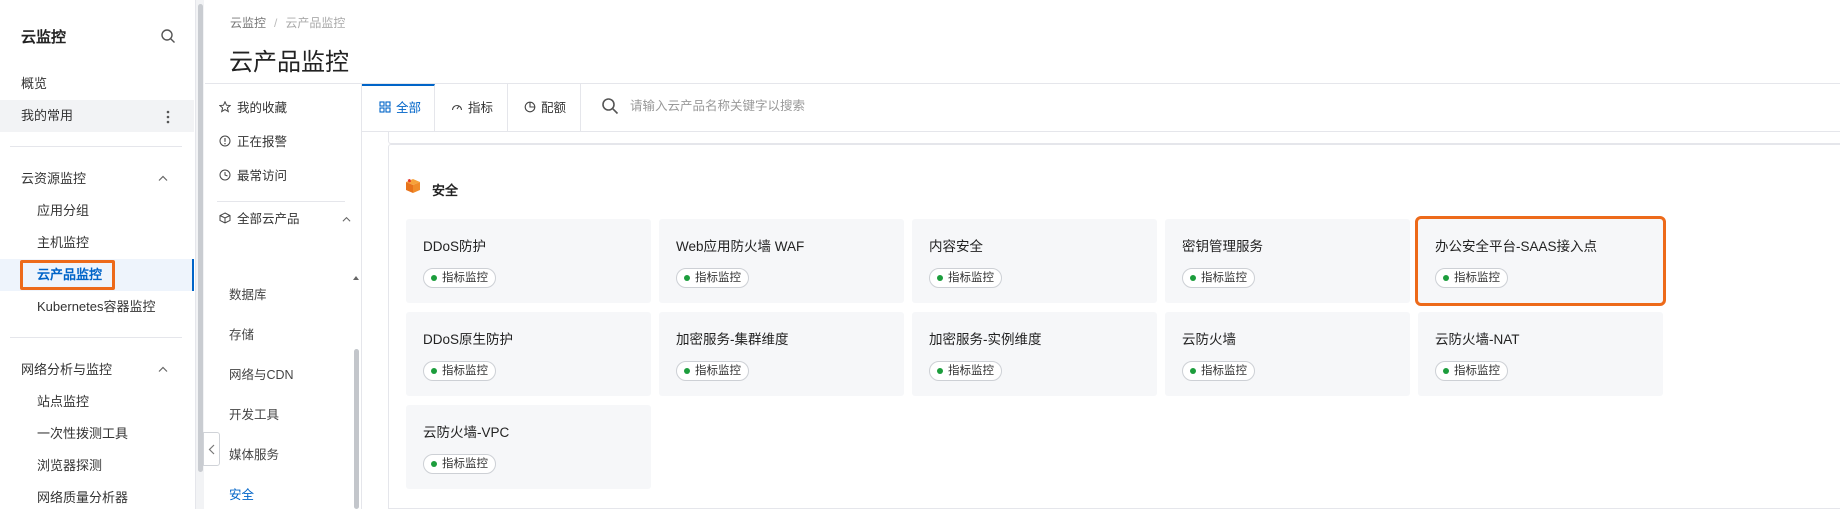  Describe the element at coordinates (97, 307) in the screenshot. I see `nav-item-k8s-monitor: Kubernetes容器监控` at that location.